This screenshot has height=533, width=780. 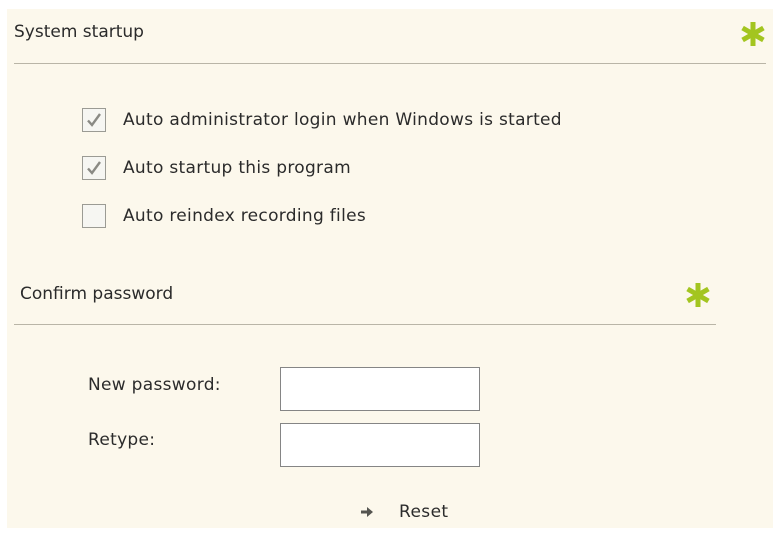 I want to click on retype-password-input, so click(x=380, y=445).